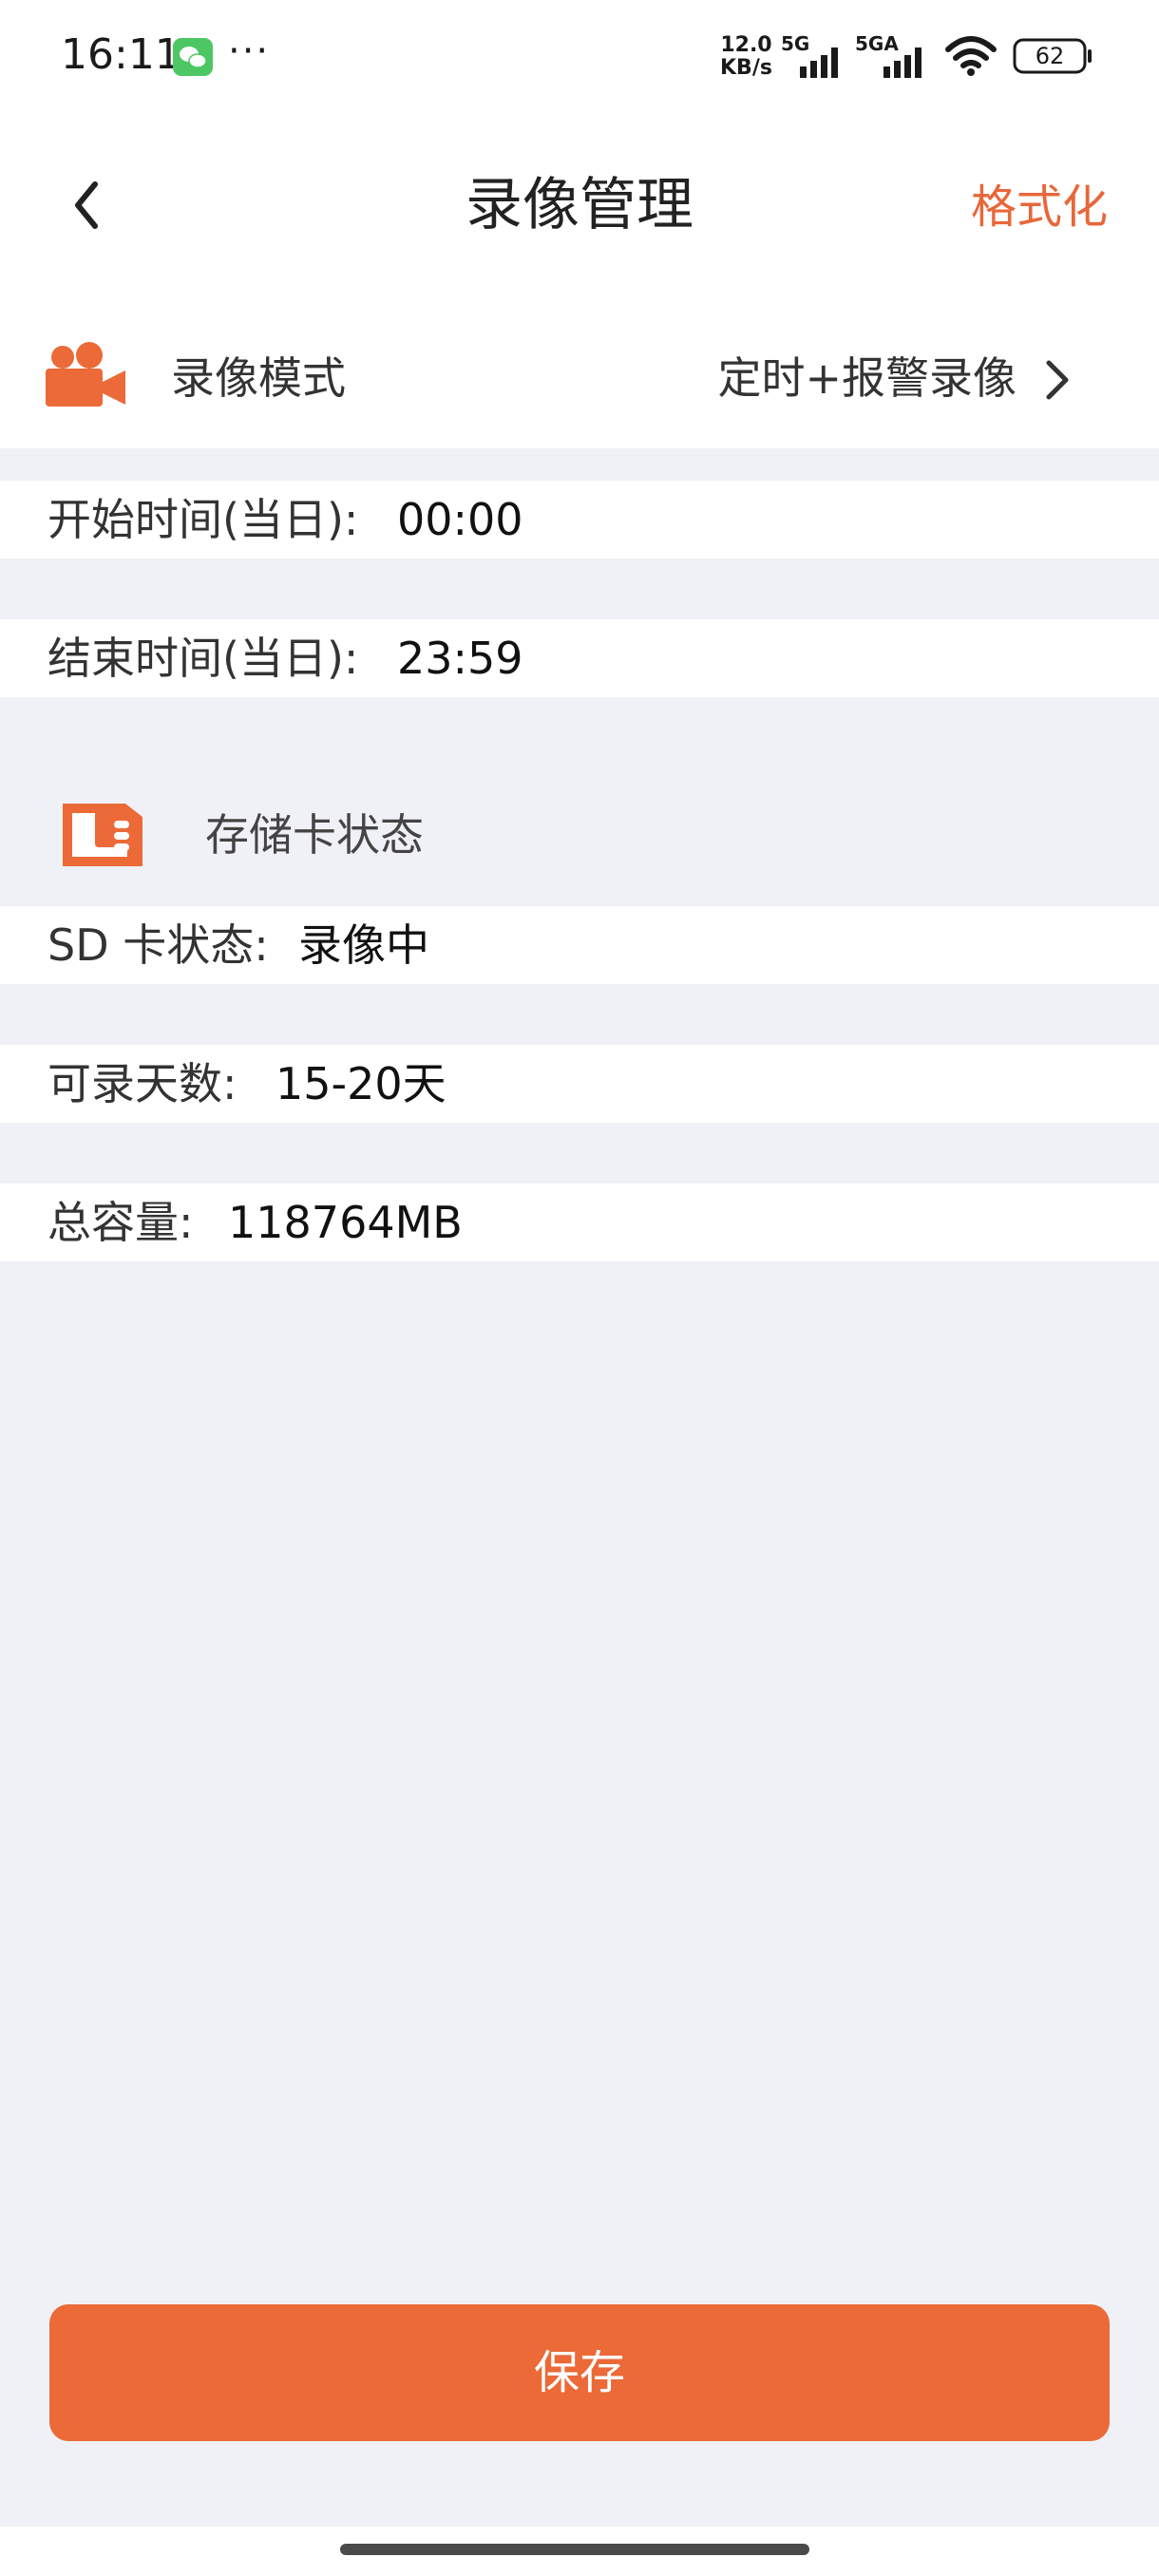  I want to click on more-dots: ···, so click(249, 51).